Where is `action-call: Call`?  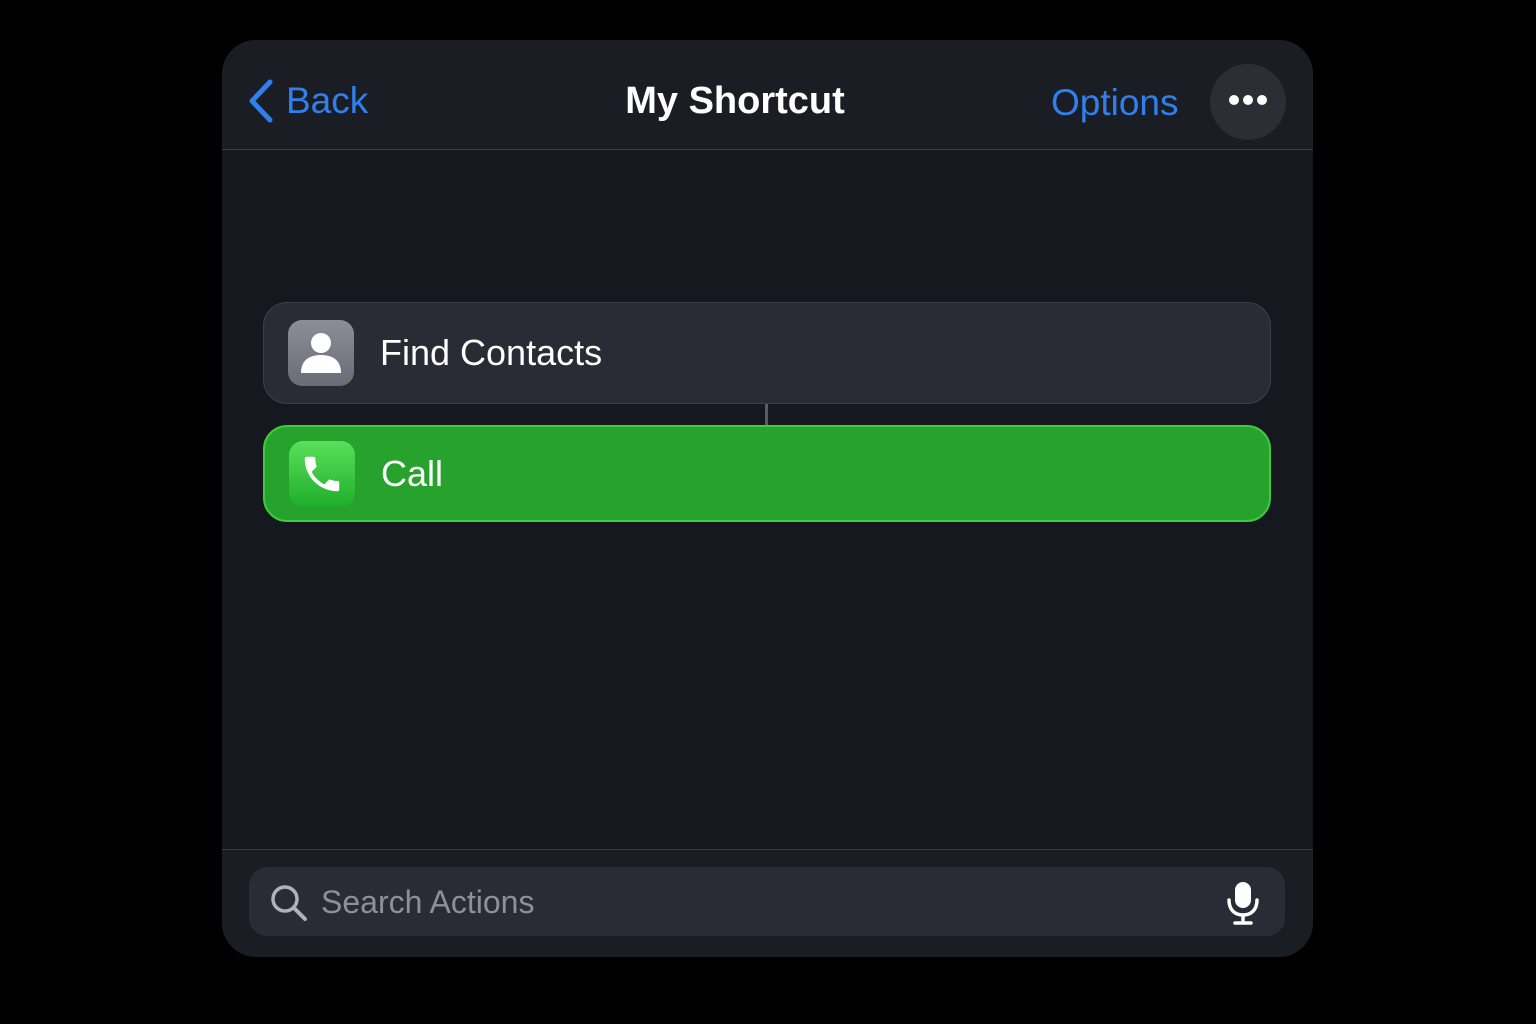 action-call: Call is located at coordinates (767, 473).